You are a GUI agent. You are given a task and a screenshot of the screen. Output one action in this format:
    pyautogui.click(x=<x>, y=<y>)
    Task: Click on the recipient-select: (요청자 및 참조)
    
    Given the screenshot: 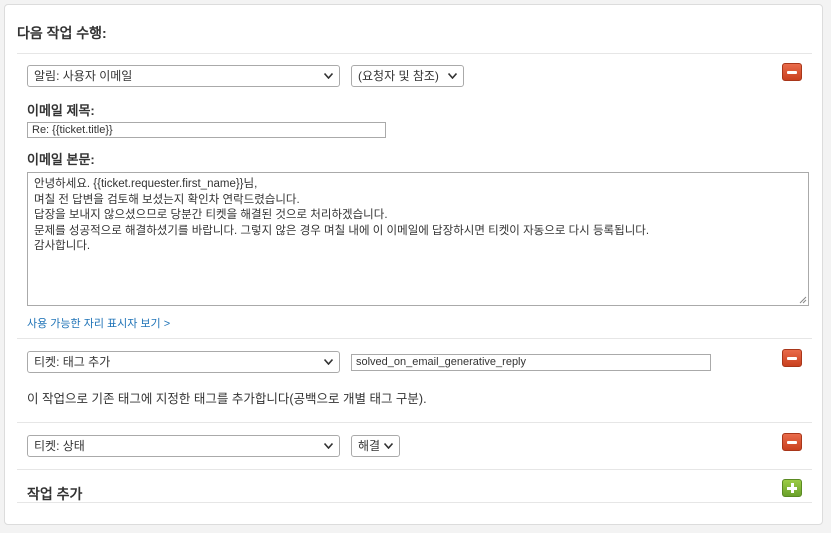 What is the action you would take?
    pyautogui.click(x=407, y=76)
    